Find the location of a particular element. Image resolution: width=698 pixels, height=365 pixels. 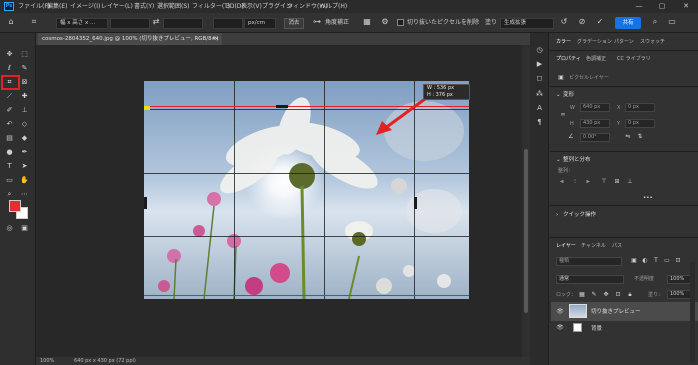

resolution-input is located at coordinates (228, 23).